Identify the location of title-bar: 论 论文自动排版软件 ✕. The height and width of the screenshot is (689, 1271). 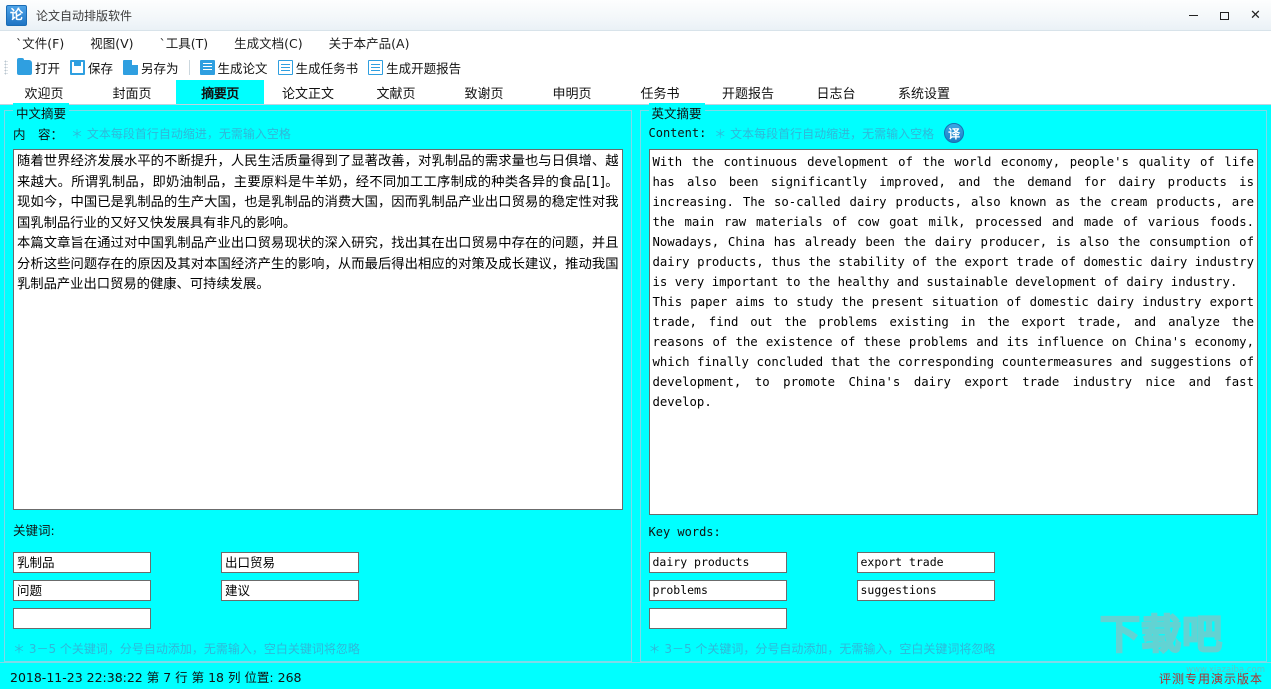
(635, 15).